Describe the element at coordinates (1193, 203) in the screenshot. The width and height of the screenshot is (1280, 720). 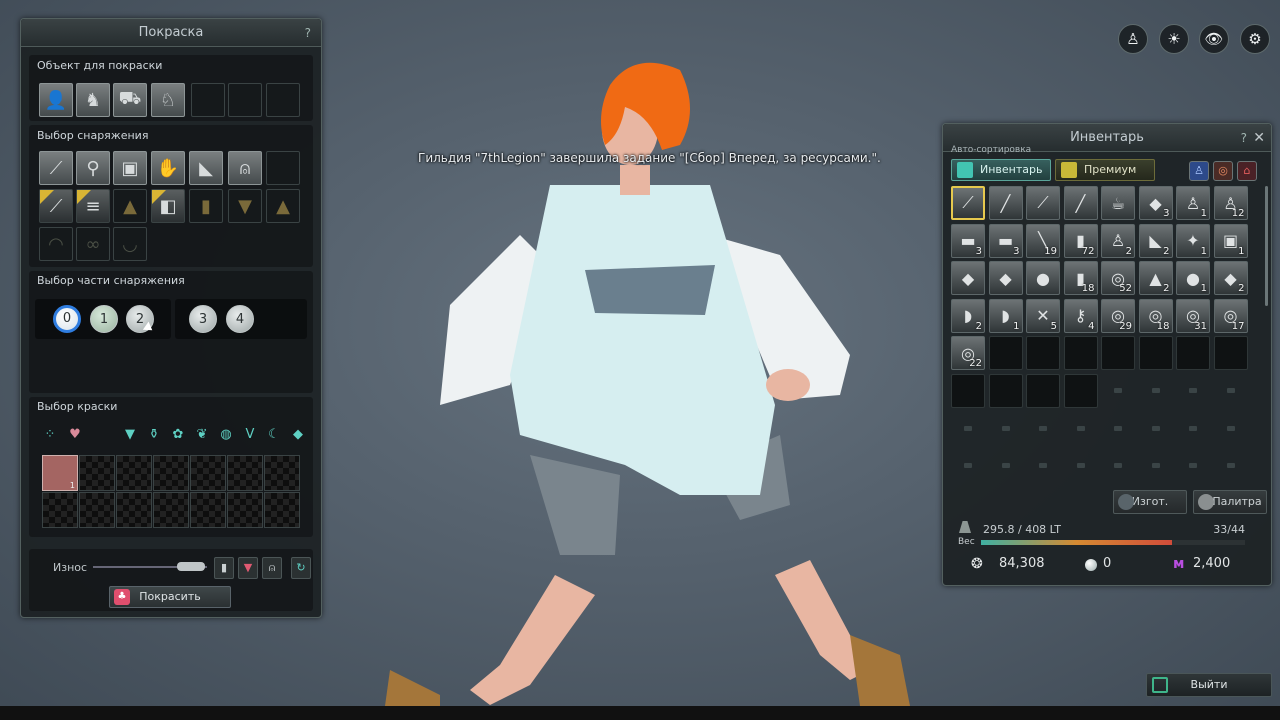
I see `inventory-item: ♙ 1` at that location.